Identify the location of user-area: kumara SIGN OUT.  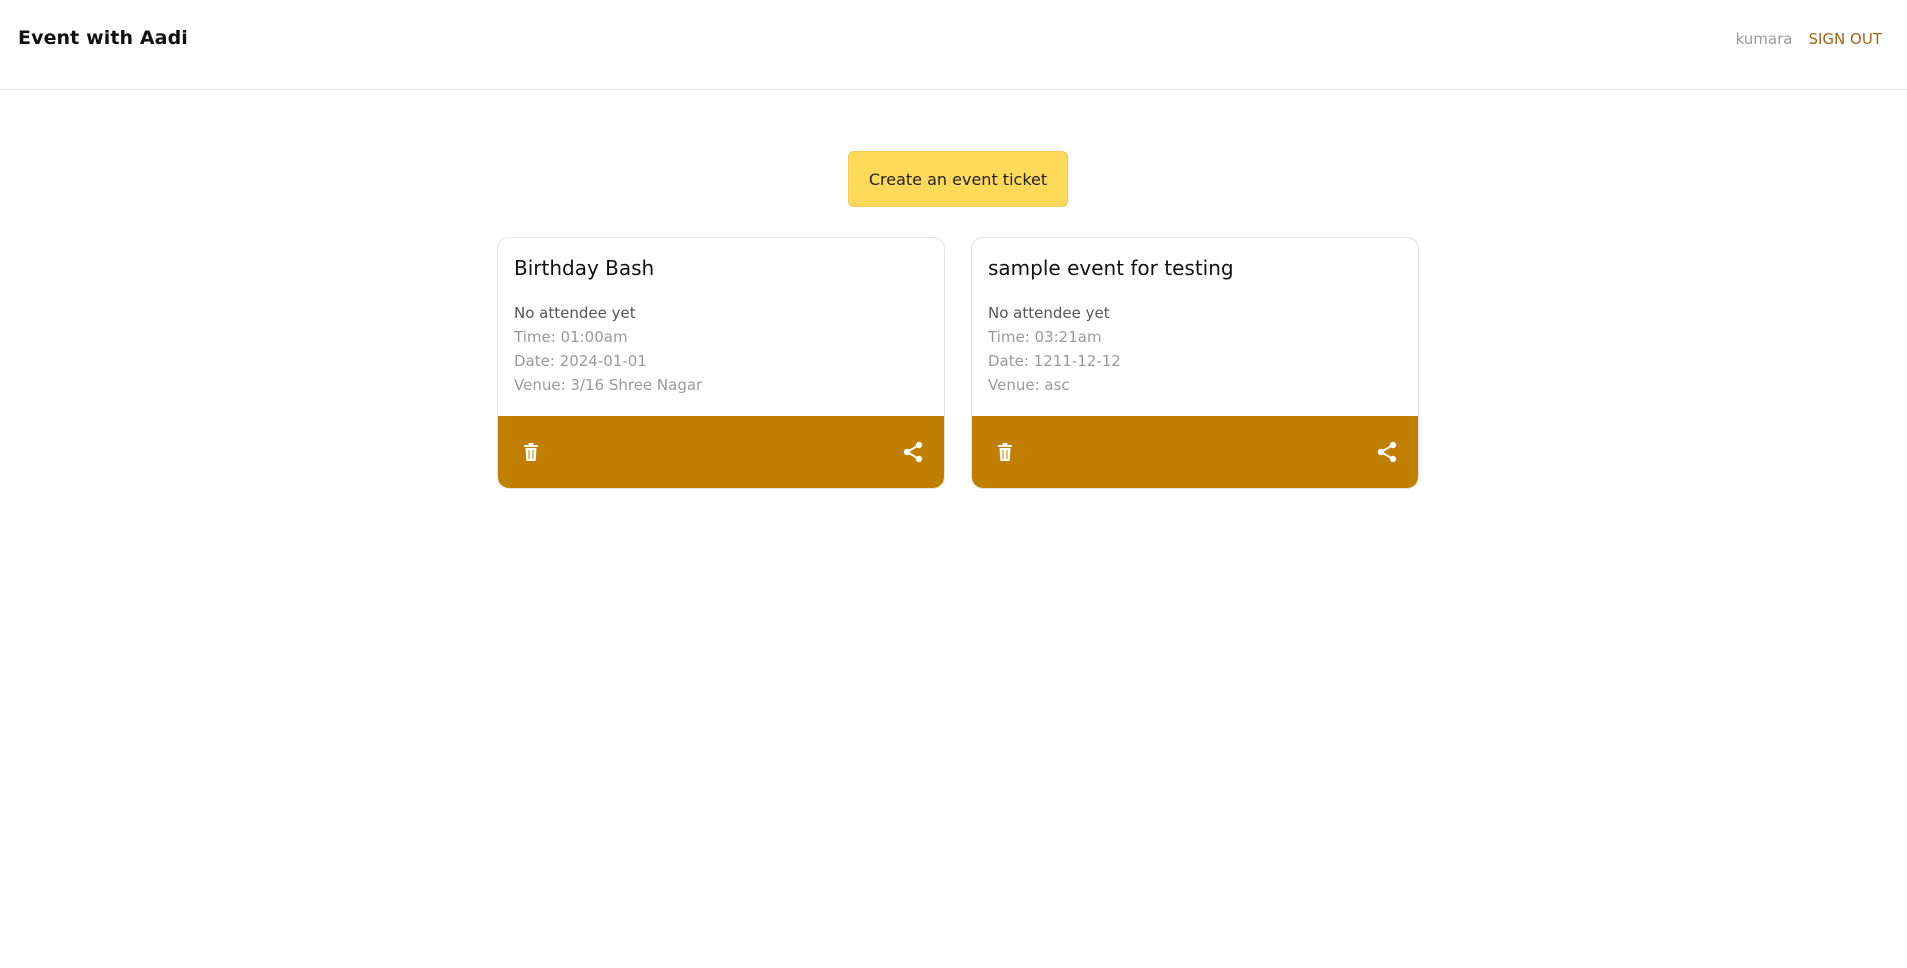
(1809, 39).